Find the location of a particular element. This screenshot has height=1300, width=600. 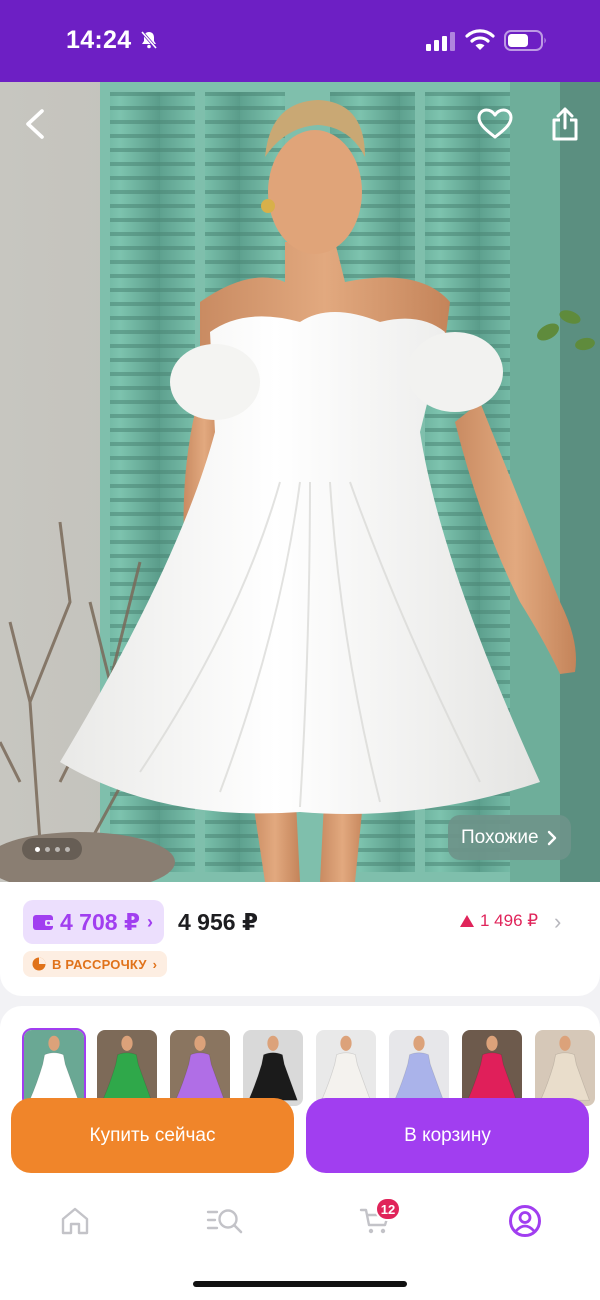

wifi-icon is located at coordinates (480, 39).